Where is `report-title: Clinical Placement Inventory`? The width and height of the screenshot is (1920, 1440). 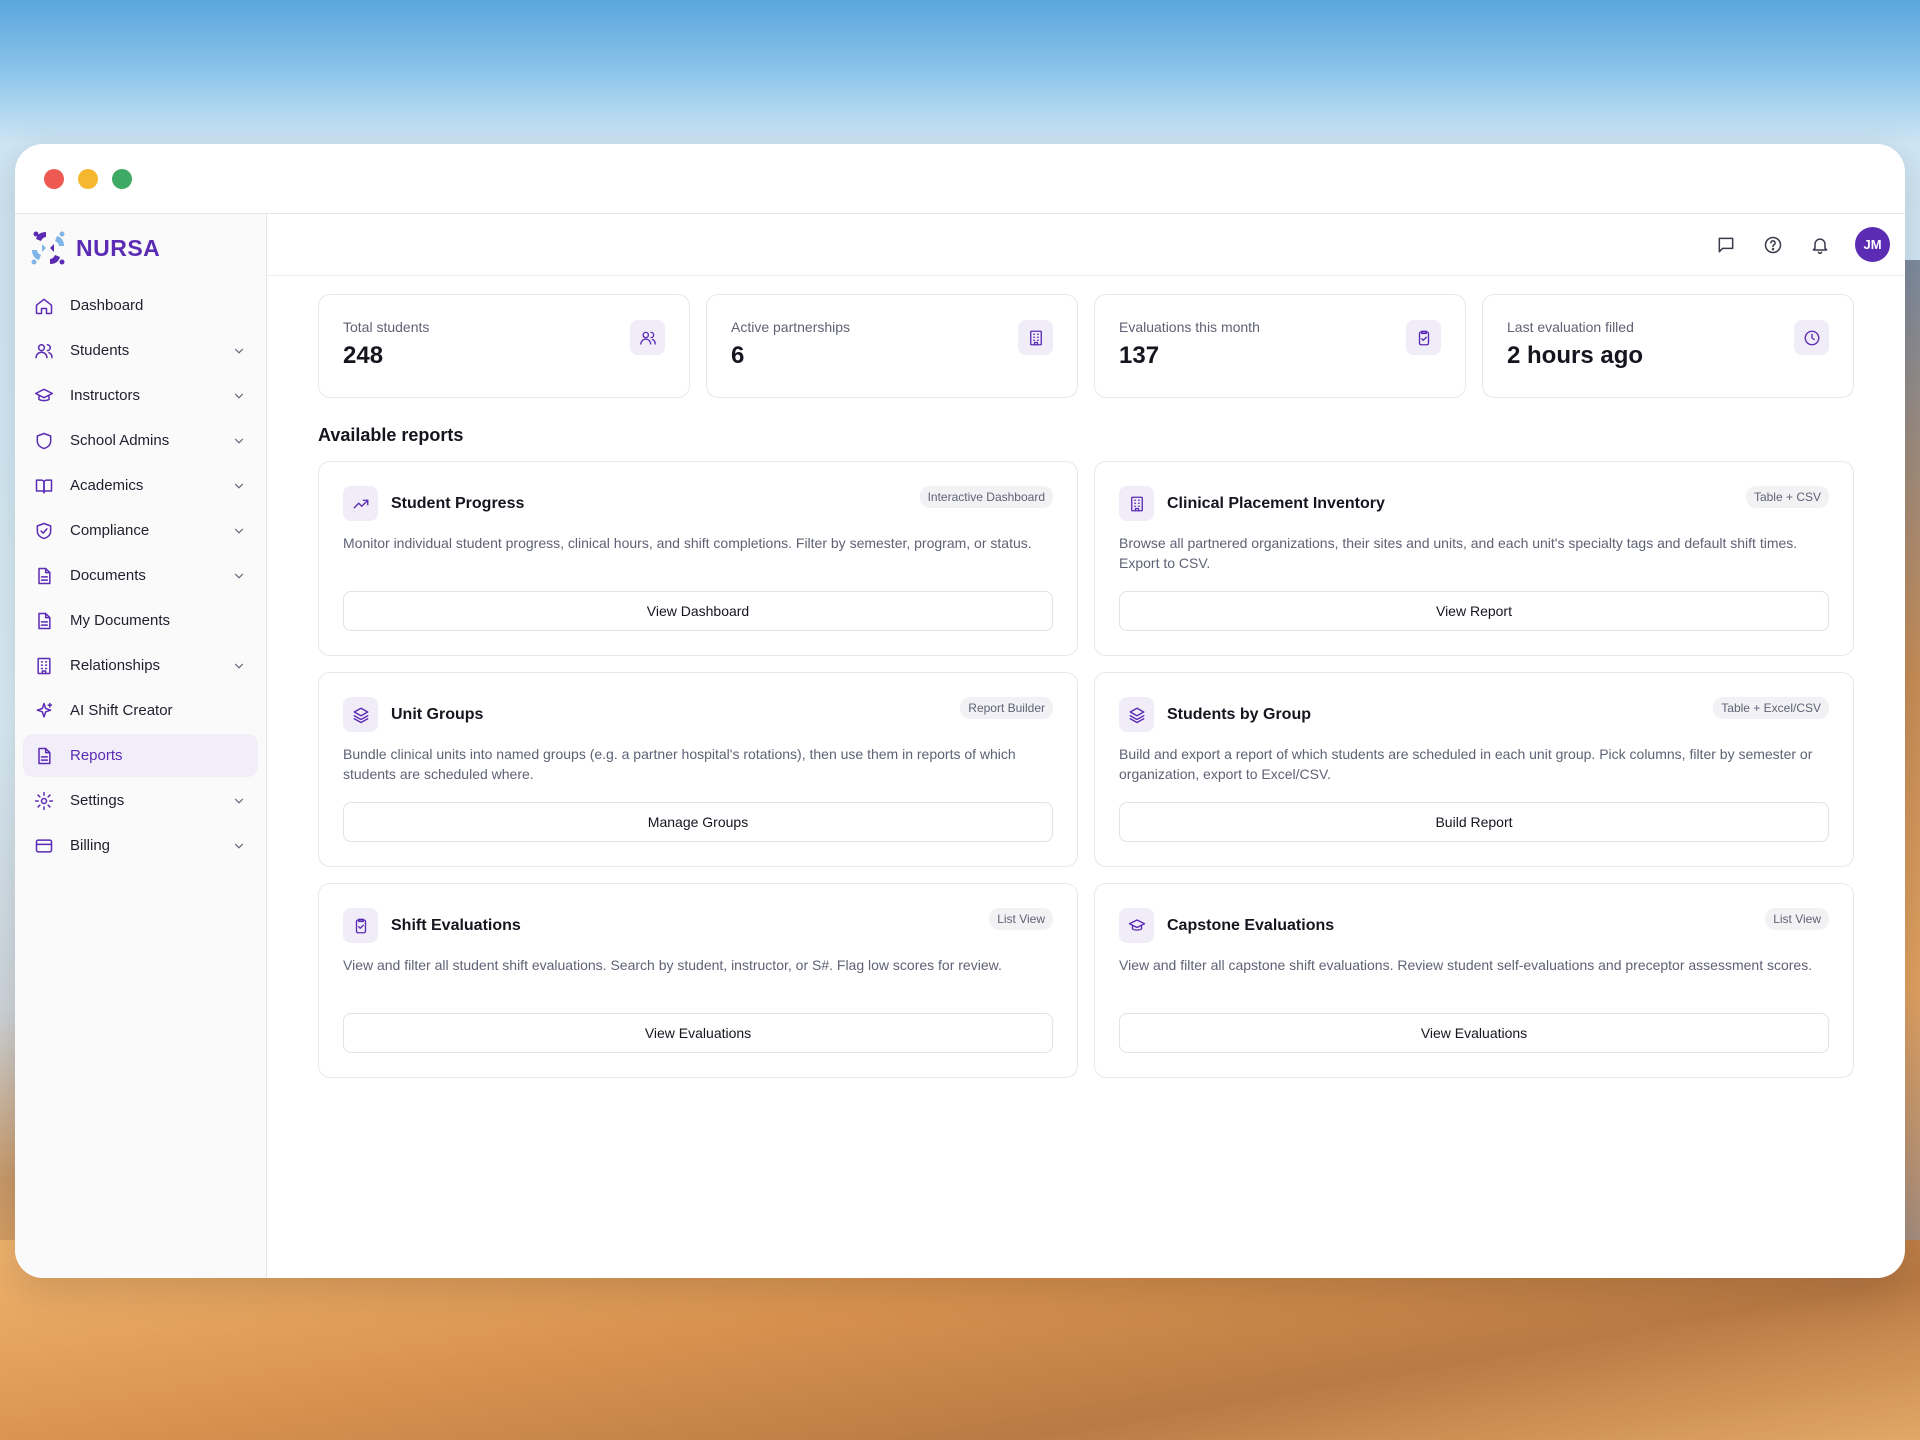
report-title: Clinical Placement Inventory is located at coordinates (1276, 503).